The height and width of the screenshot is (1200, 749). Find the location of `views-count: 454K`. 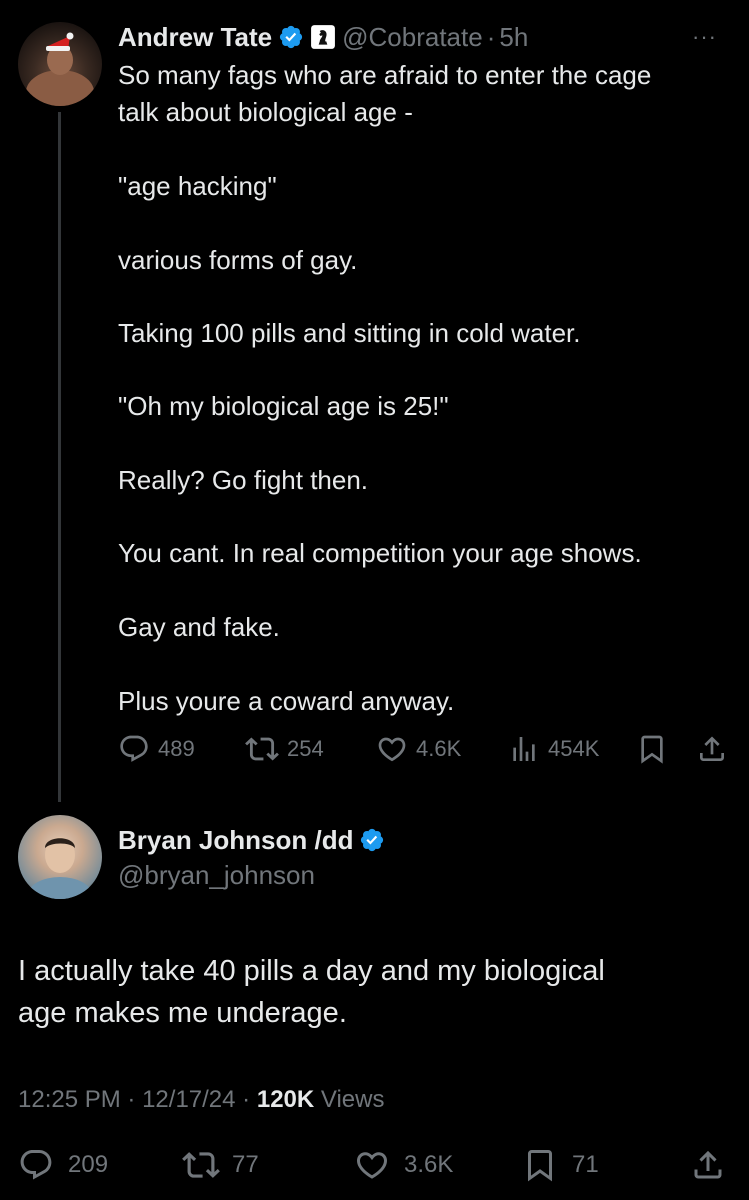

views-count: 454K is located at coordinates (574, 748).